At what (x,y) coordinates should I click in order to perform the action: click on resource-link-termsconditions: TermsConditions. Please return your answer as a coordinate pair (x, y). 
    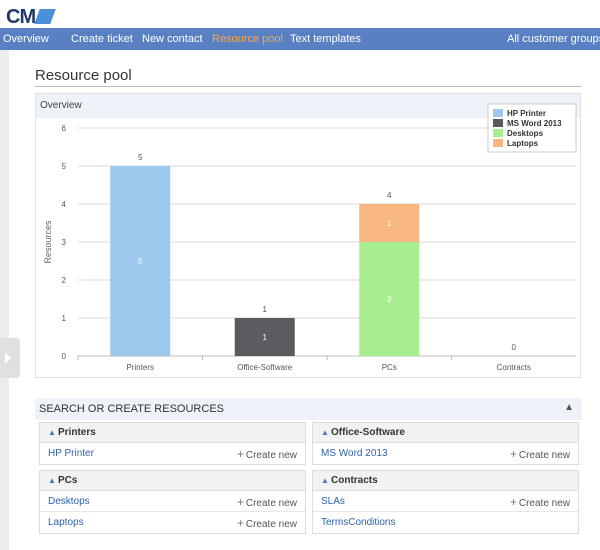
    Looking at the image, I should click on (358, 522).